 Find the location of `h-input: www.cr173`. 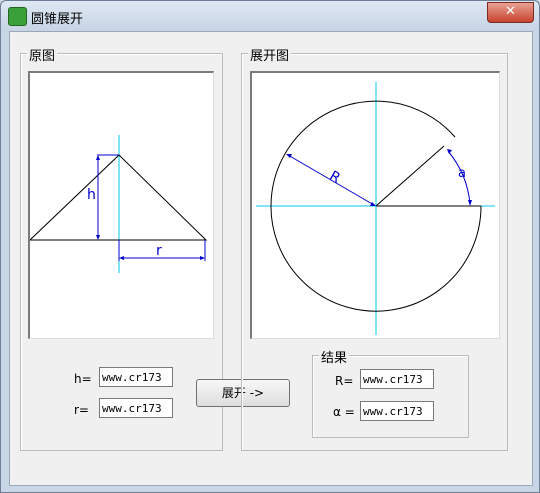

h-input: www.cr173 is located at coordinates (136, 377).